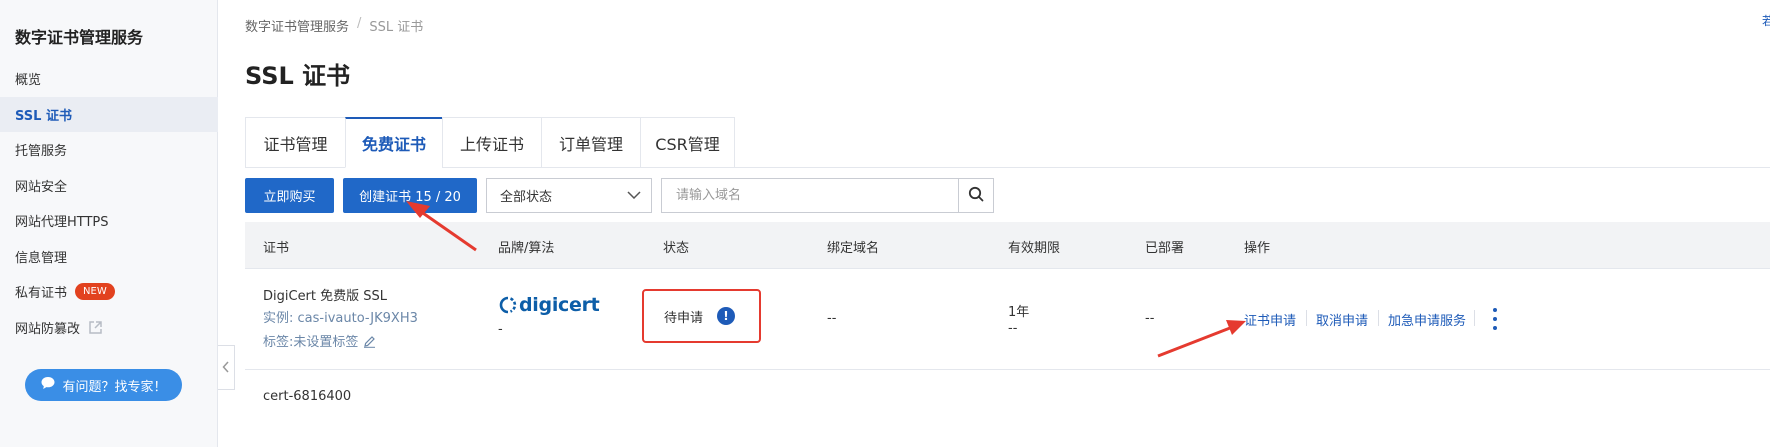 The width and height of the screenshot is (1770, 447). What do you see at coordinates (1013, 328) in the screenshot?
I see `validity-sub: --` at bounding box center [1013, 328].